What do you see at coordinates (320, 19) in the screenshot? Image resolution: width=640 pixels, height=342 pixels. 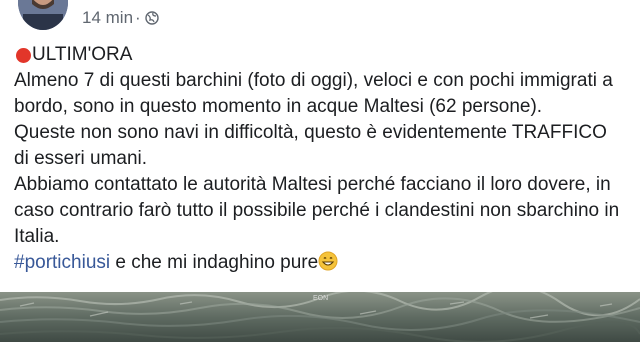 I see `post-header: 14 min ·` at bounding box center [320, 19].